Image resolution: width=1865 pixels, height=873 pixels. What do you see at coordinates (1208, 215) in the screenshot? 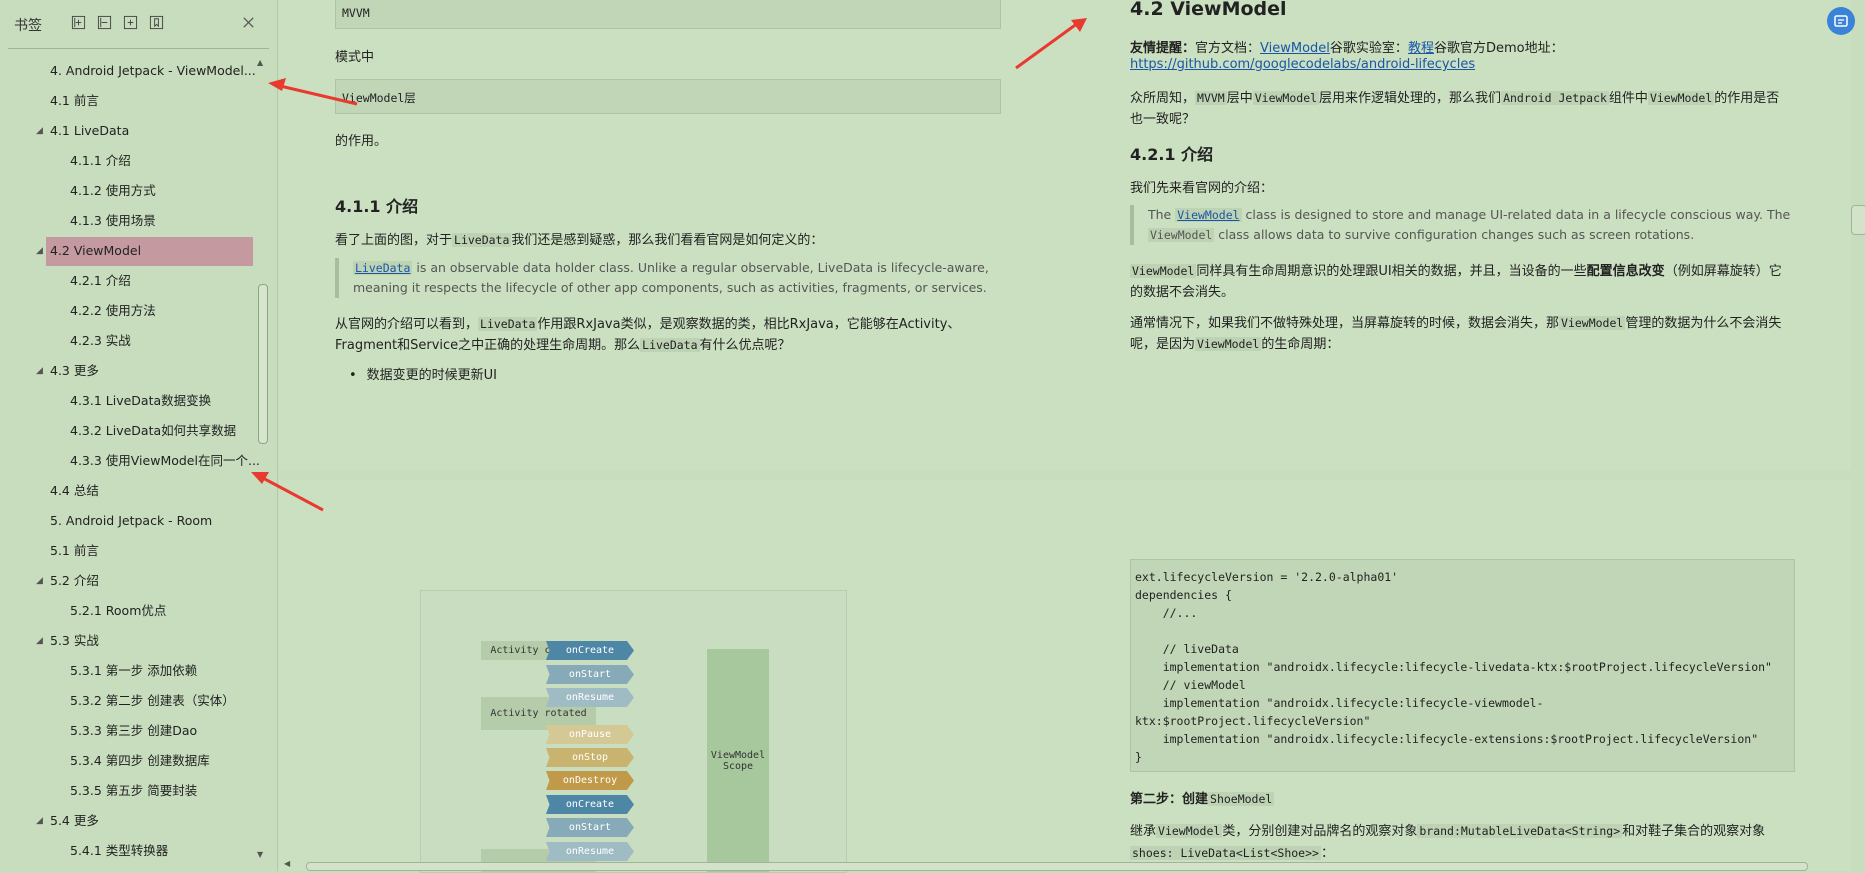
I see `viewmodel-link: ViewModel` at bounding box center [1208, 215].